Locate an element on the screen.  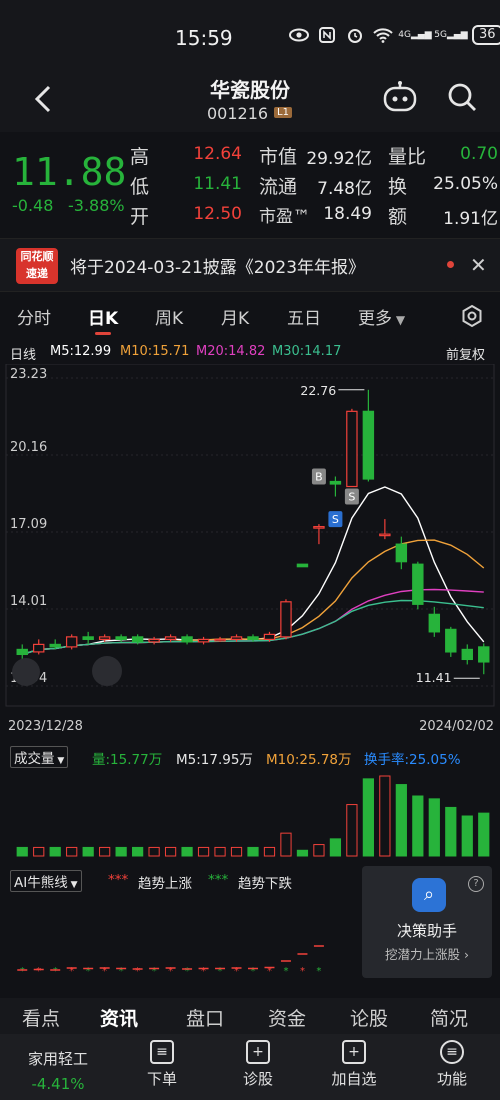
signal-5g-icon: 5G ▂▄▆ is located at coordinates (451, 35).